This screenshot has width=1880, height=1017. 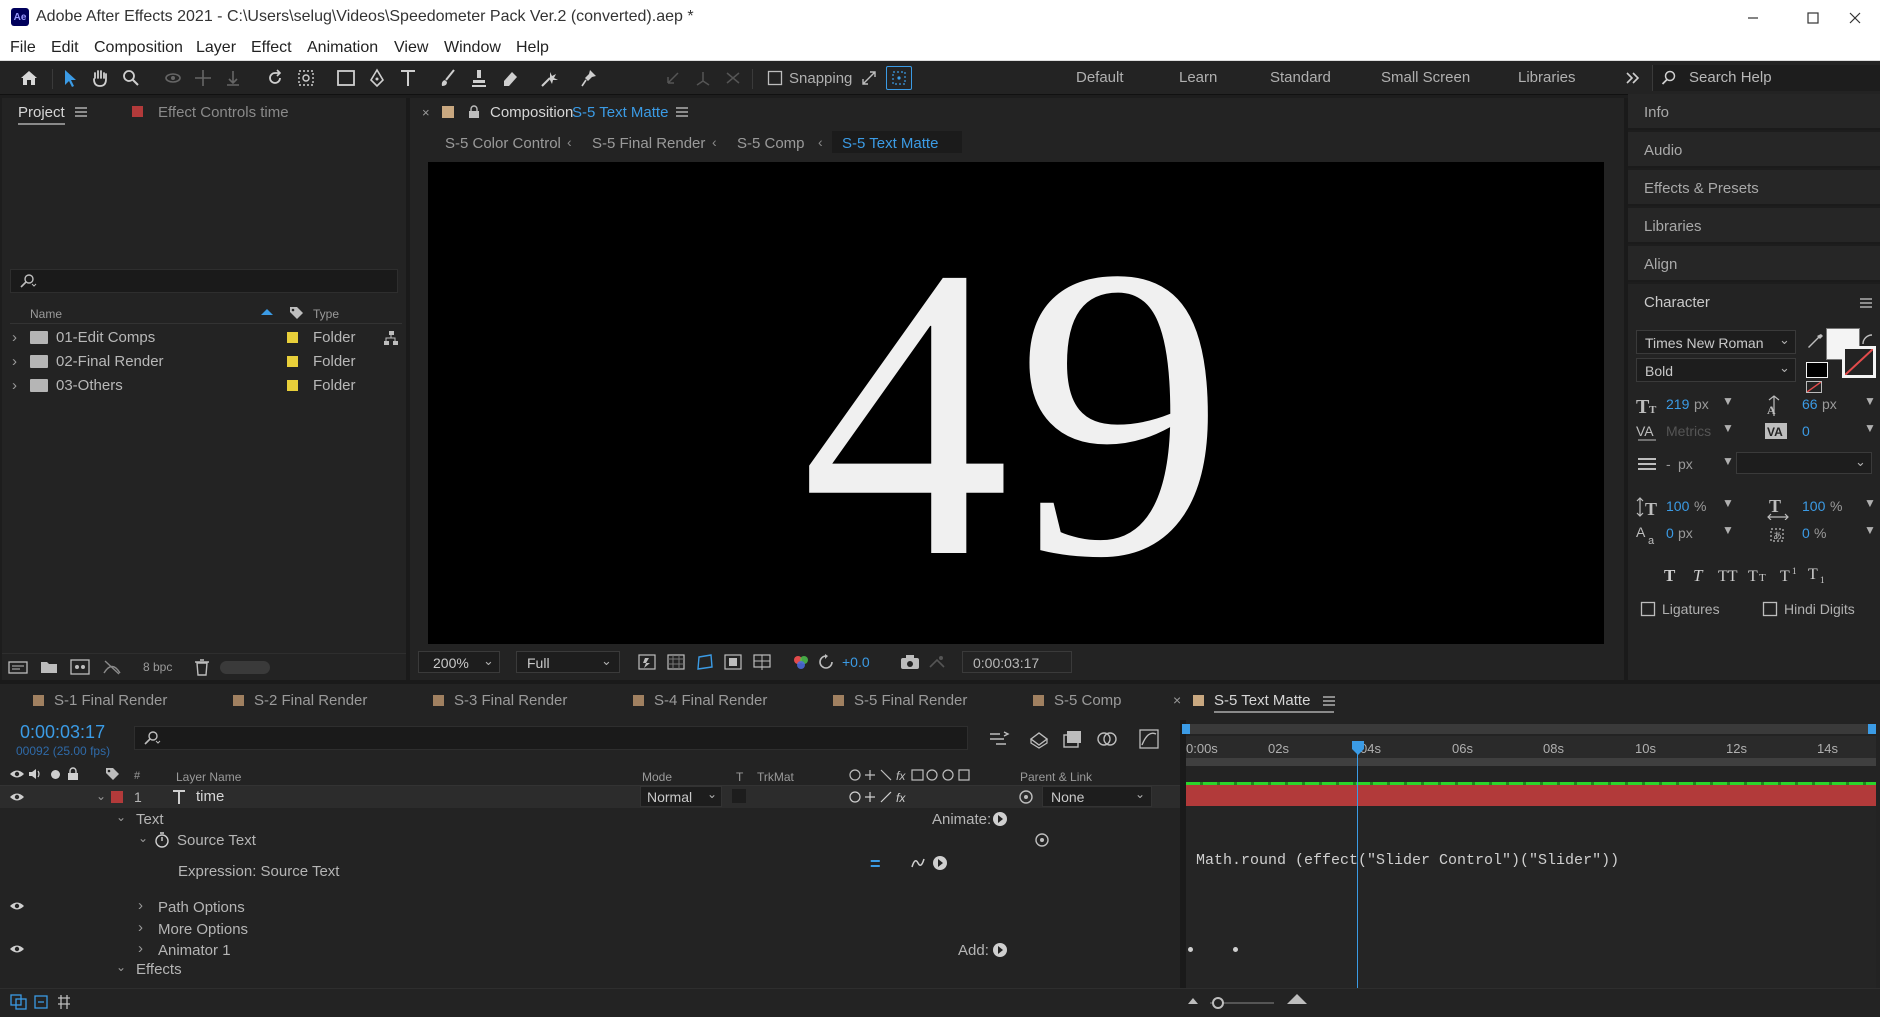 What do you see at coordinates (1855, 17) in the screenshot?
I see `close-button` at bounding box center [1855, 17].